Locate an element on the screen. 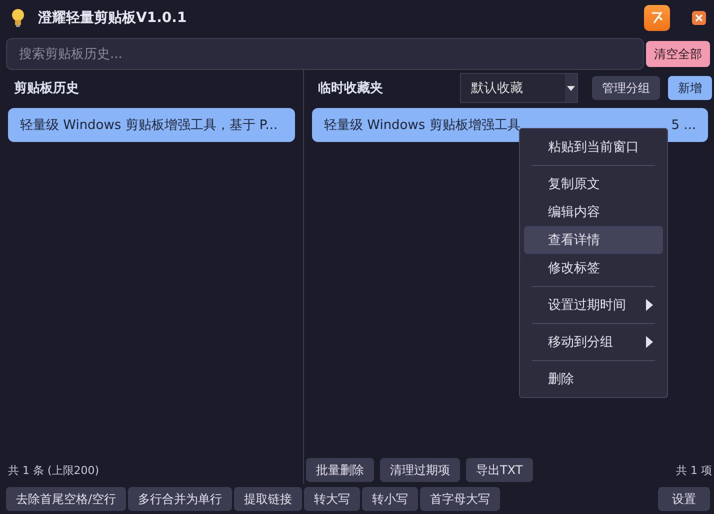  tool-button: 转大写 is located at coordinates (332, 499).